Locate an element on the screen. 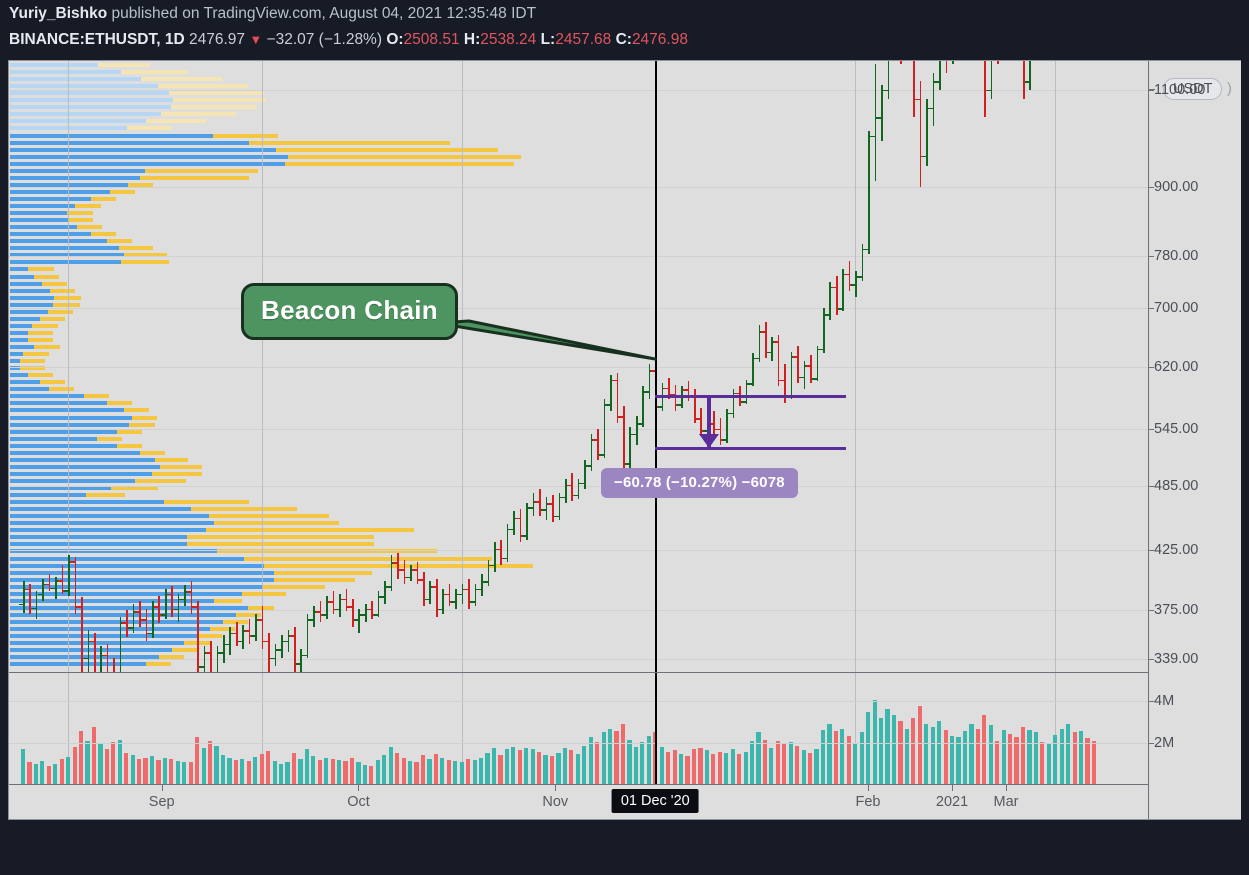  volume-axis-label: 2M is located at coordinates (1161, 743).